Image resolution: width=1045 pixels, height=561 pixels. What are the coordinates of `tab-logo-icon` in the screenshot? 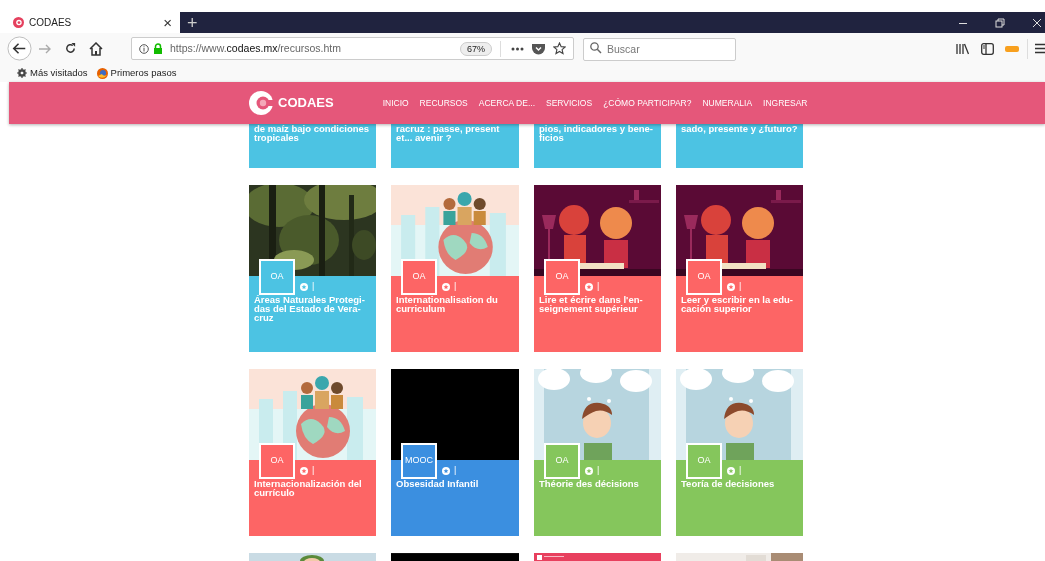 It's located at (18, 22).